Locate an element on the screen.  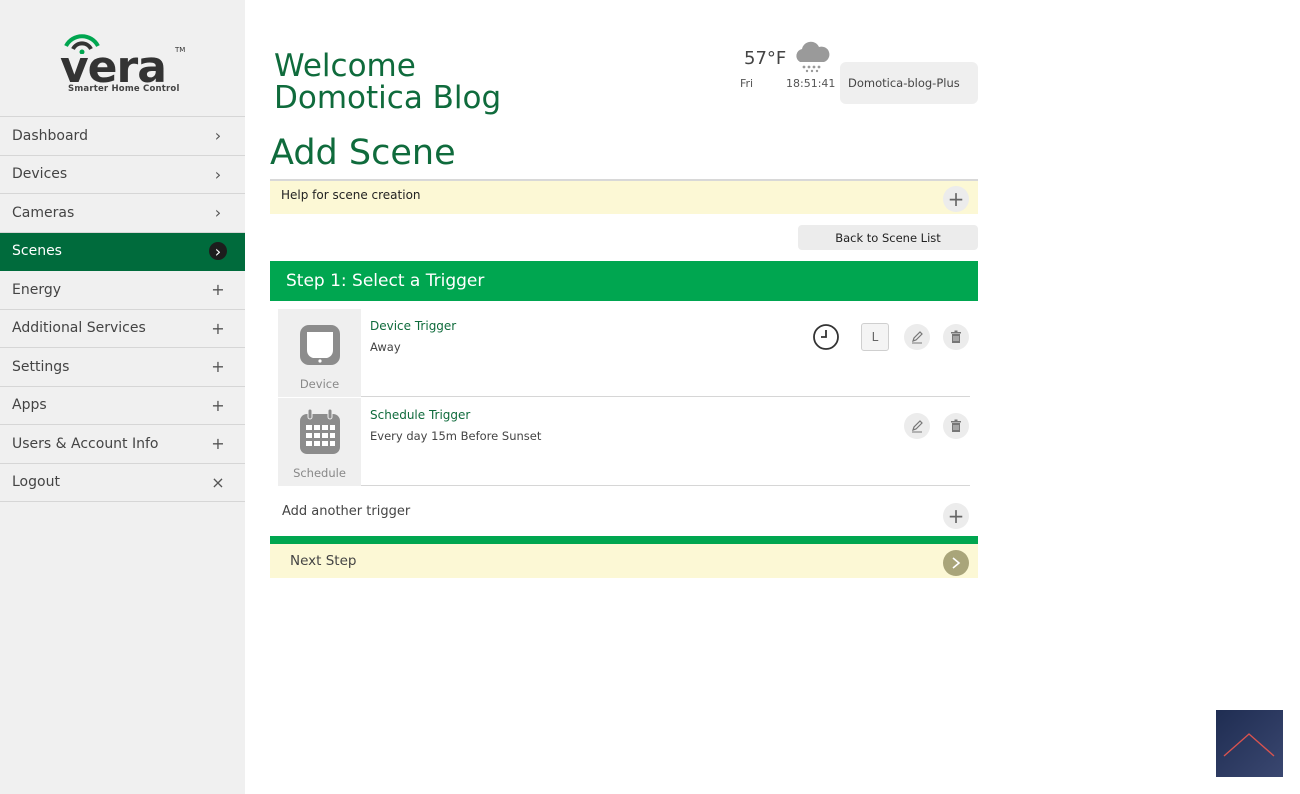
vera-logo: vera TM Smarter Home Control is located at coordinates (123, 65).